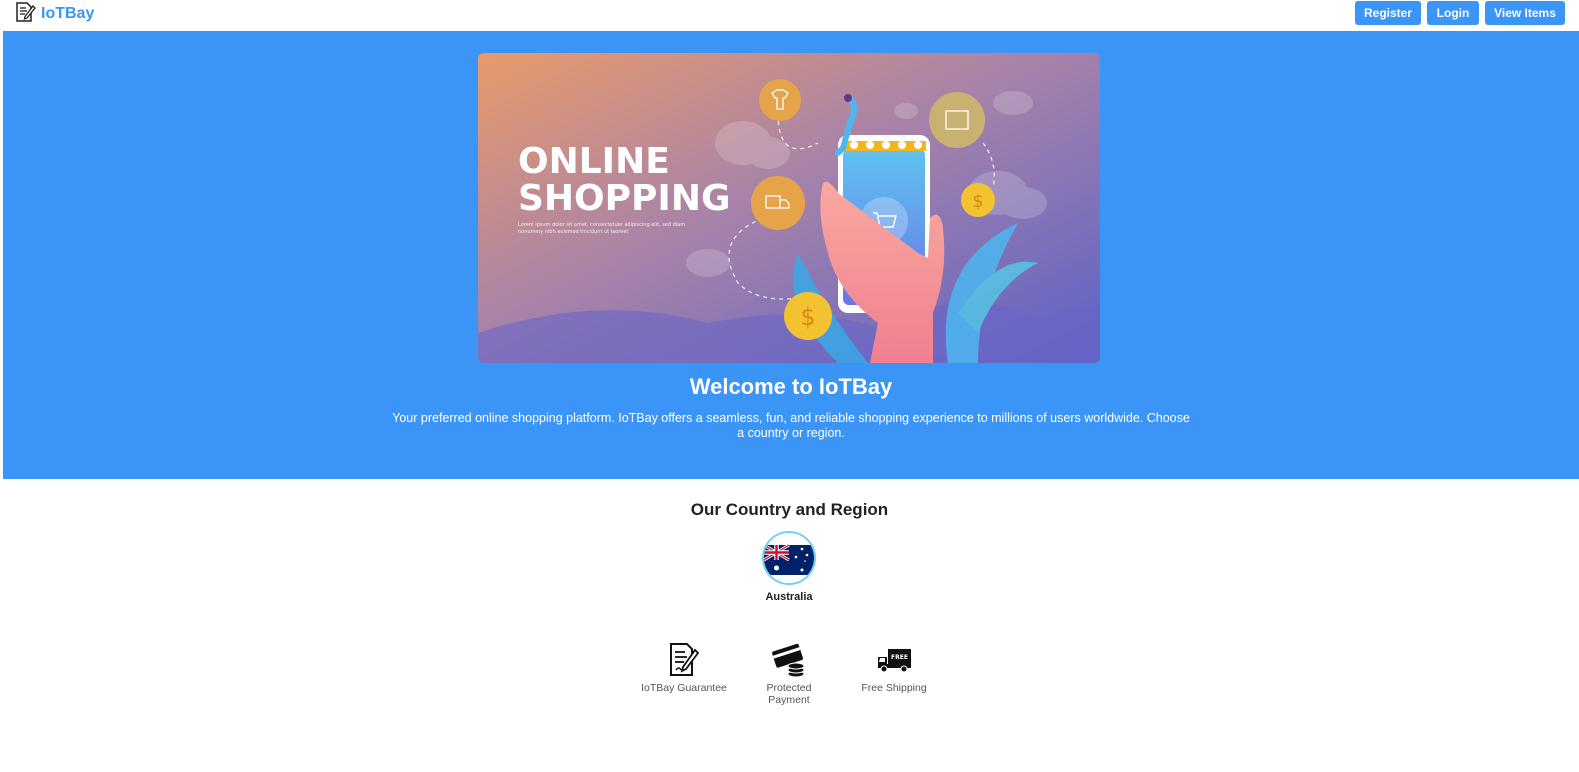  I want to click on shipping-label: Free Shipping, so click(894, 688).